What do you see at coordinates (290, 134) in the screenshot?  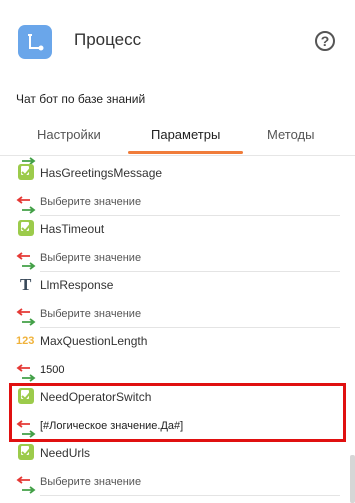 I see `tab-methods: Методы` at bounding box center [290, 134].